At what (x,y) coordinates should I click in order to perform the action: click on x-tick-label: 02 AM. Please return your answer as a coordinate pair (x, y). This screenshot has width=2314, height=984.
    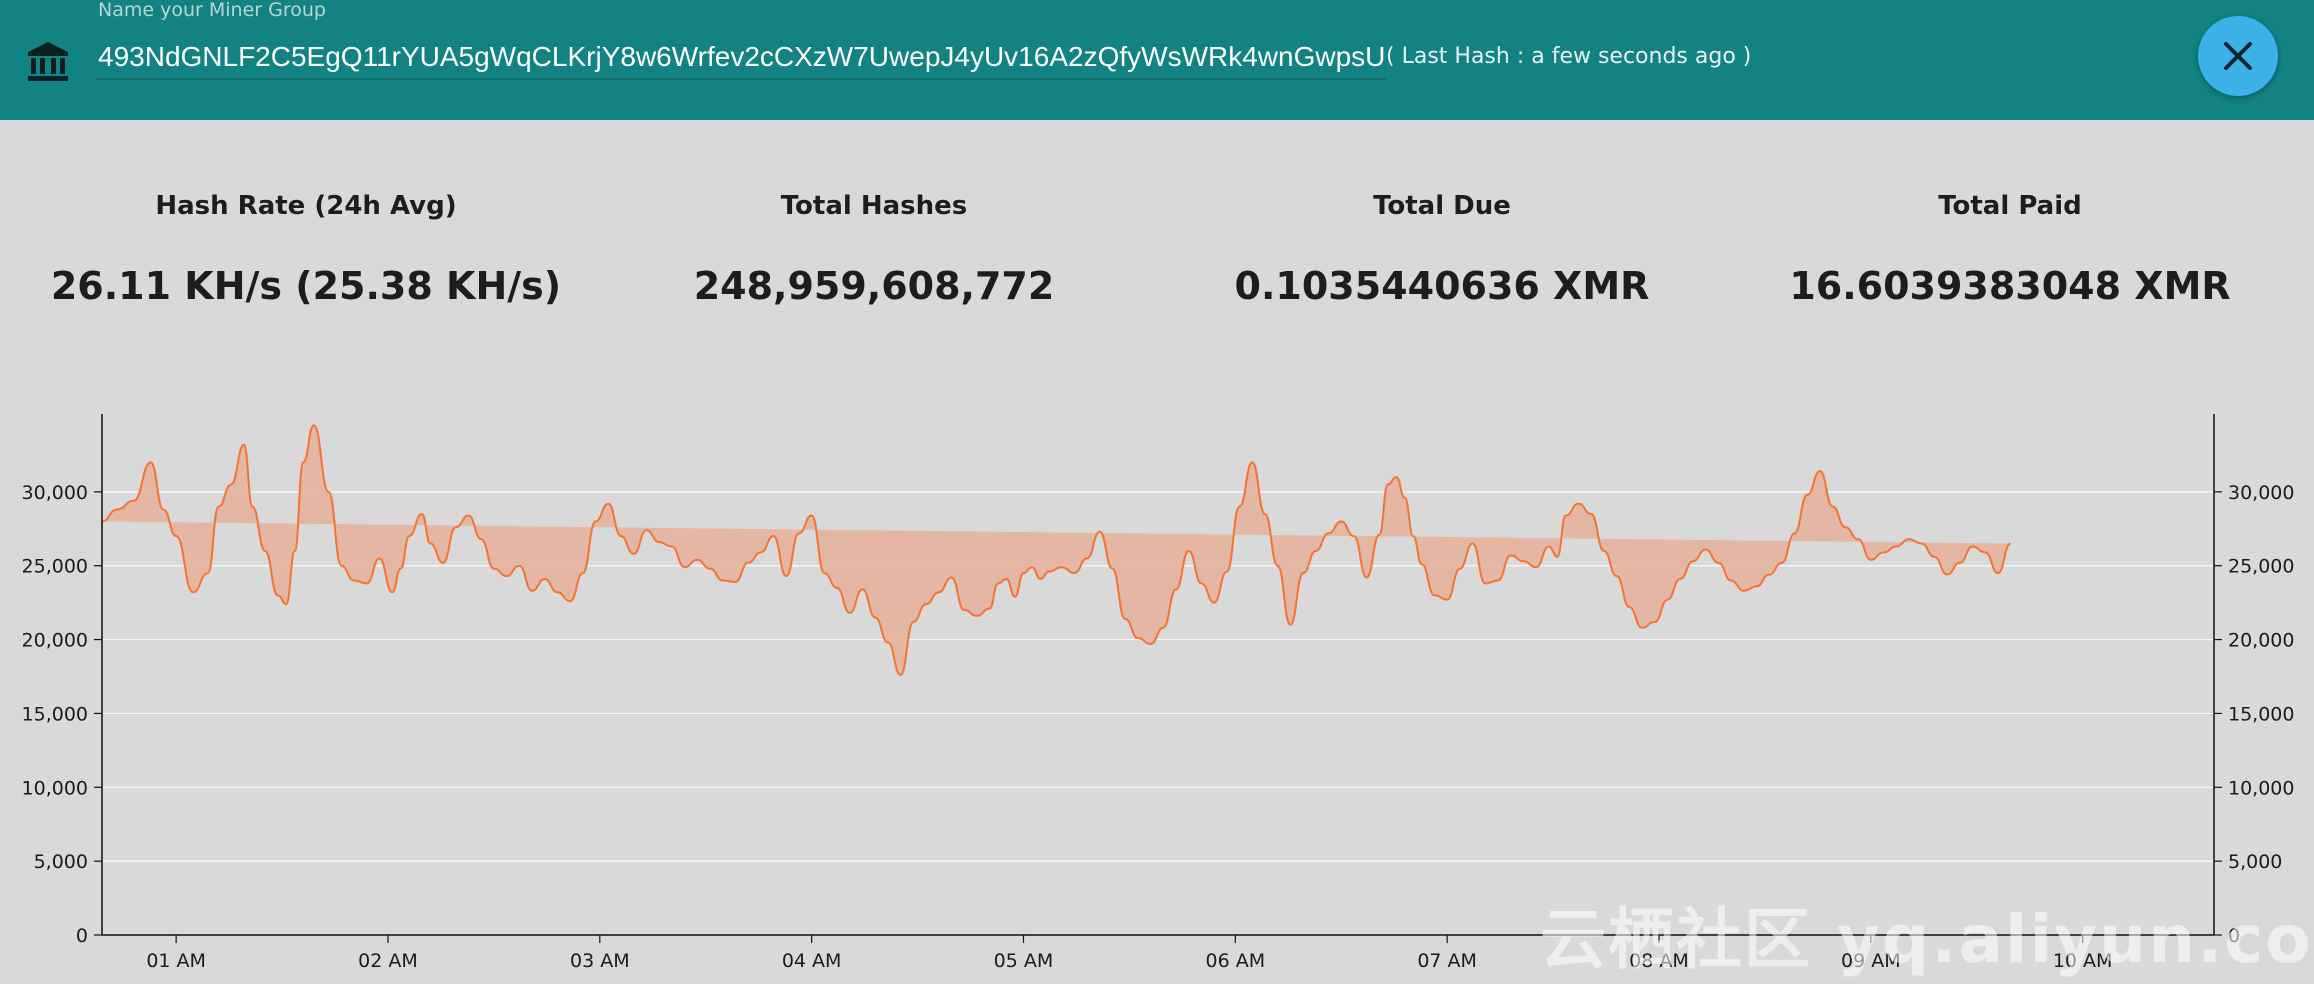
    Looking at the image, I should click on (388, 961).